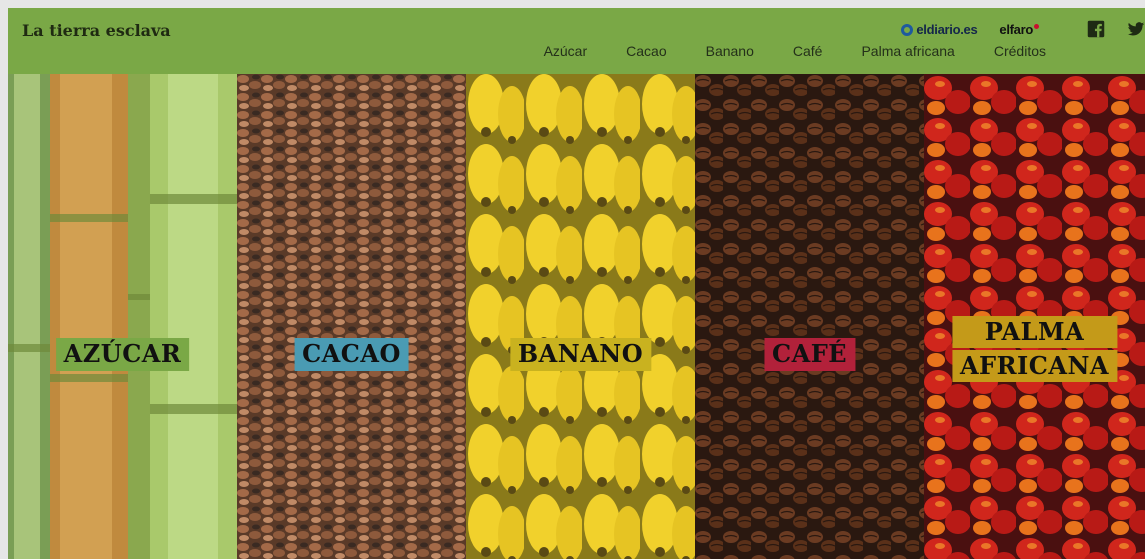 Image resolution: width=1145 pixels, height=559 pixels. I want to click on label-cafe: CAFÉ, so click(809, 354).